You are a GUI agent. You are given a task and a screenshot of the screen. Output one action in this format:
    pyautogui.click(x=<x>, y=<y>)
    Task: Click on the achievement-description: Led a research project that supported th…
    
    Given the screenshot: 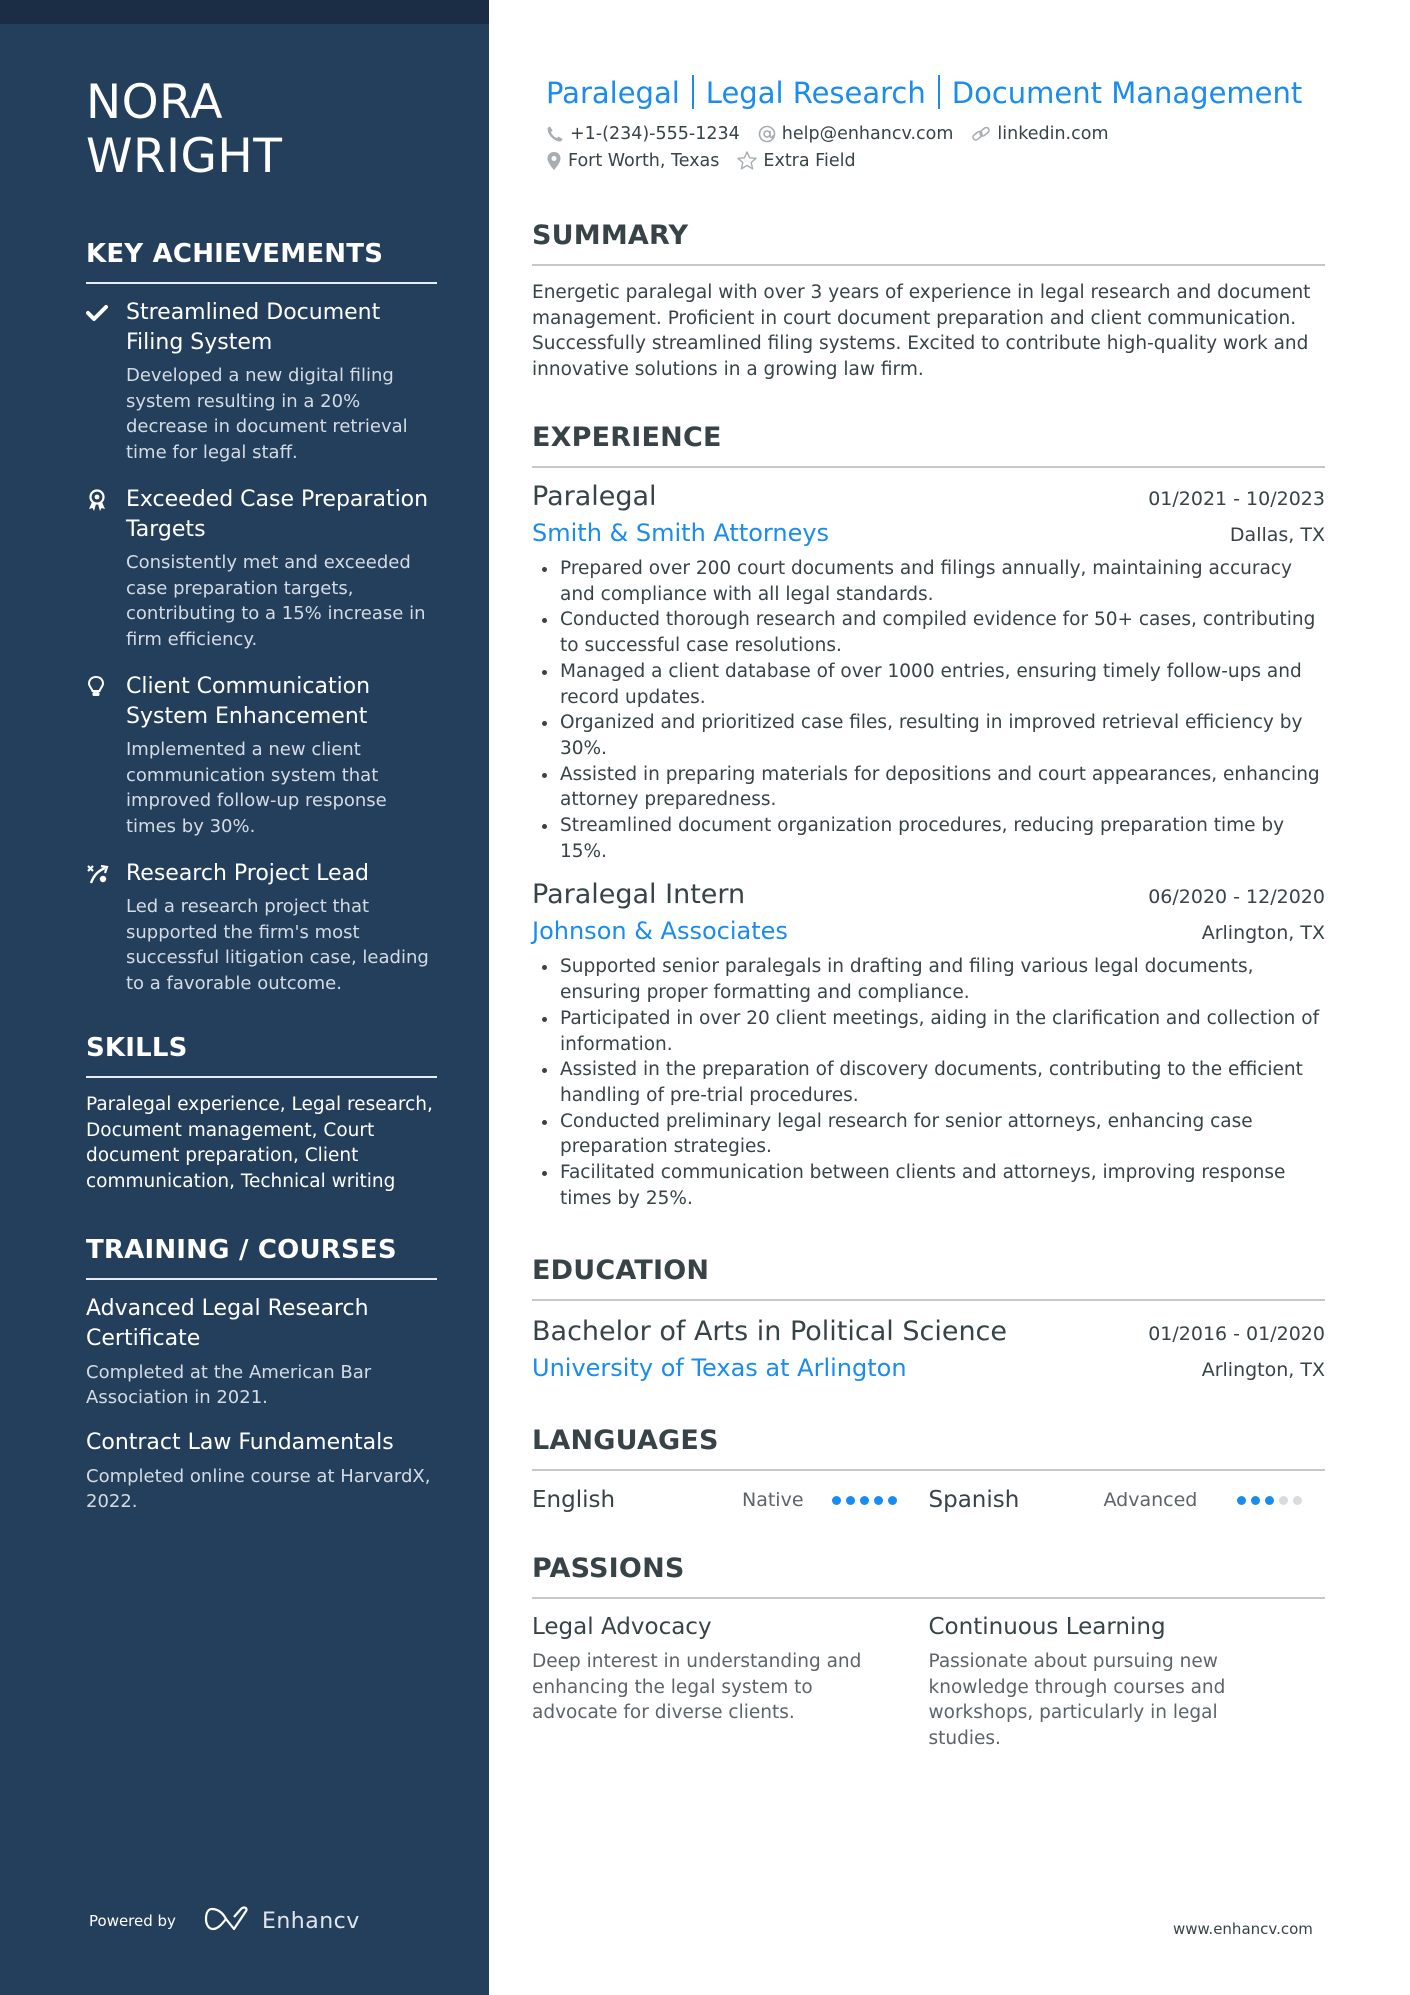 What is the action you would take?
    pyautogui.click(x=277, y=945)
    